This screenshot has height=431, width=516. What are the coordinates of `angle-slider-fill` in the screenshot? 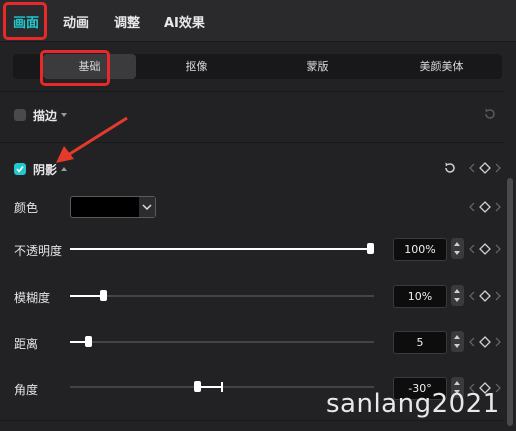 It's located at (211, 387).